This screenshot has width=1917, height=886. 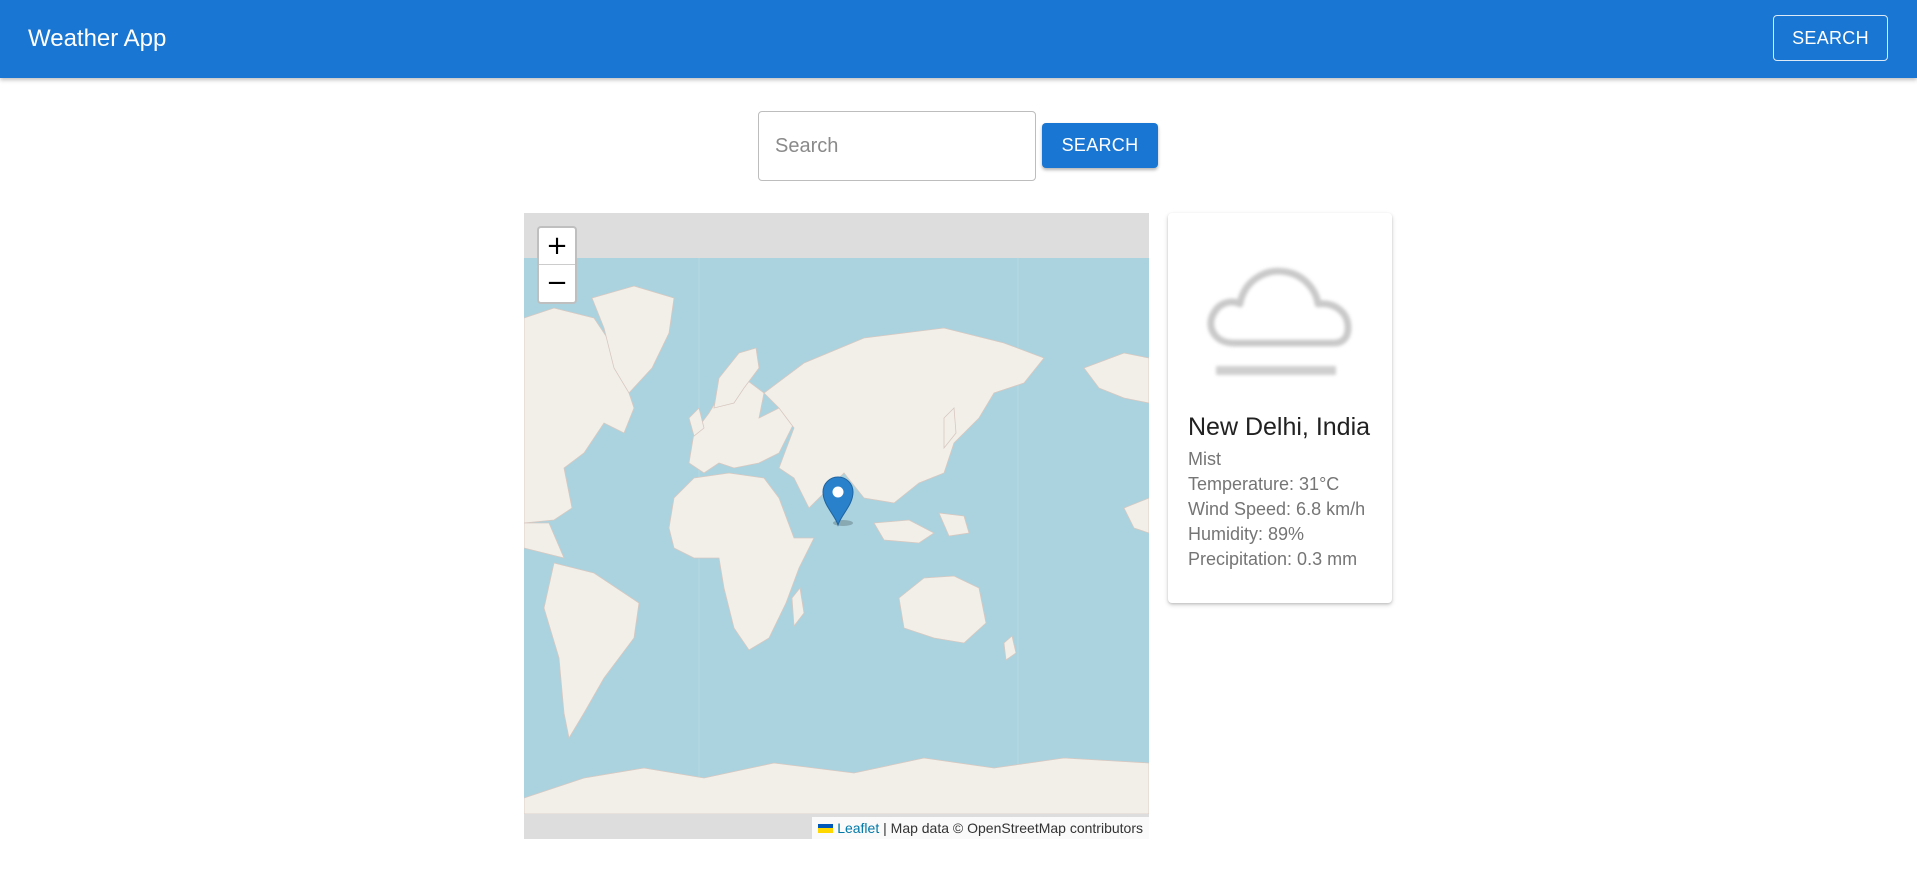 What do you see at coordinates (838, 501) in the screenshot?
I see `map-pin-icon` at bounding box center [838, 501].